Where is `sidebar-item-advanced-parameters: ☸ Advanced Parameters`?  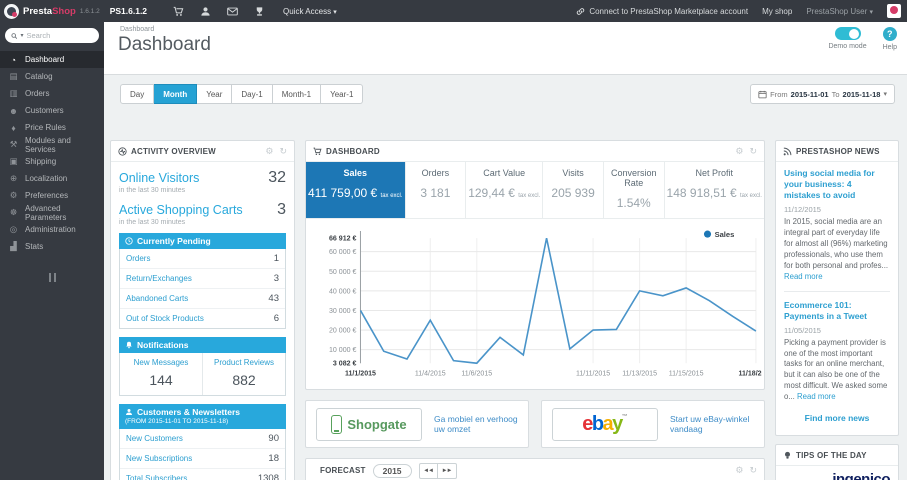
sidebar-item-advanced-parameters: ☸ Advanced Parameters is located at coordinates (52, 213).